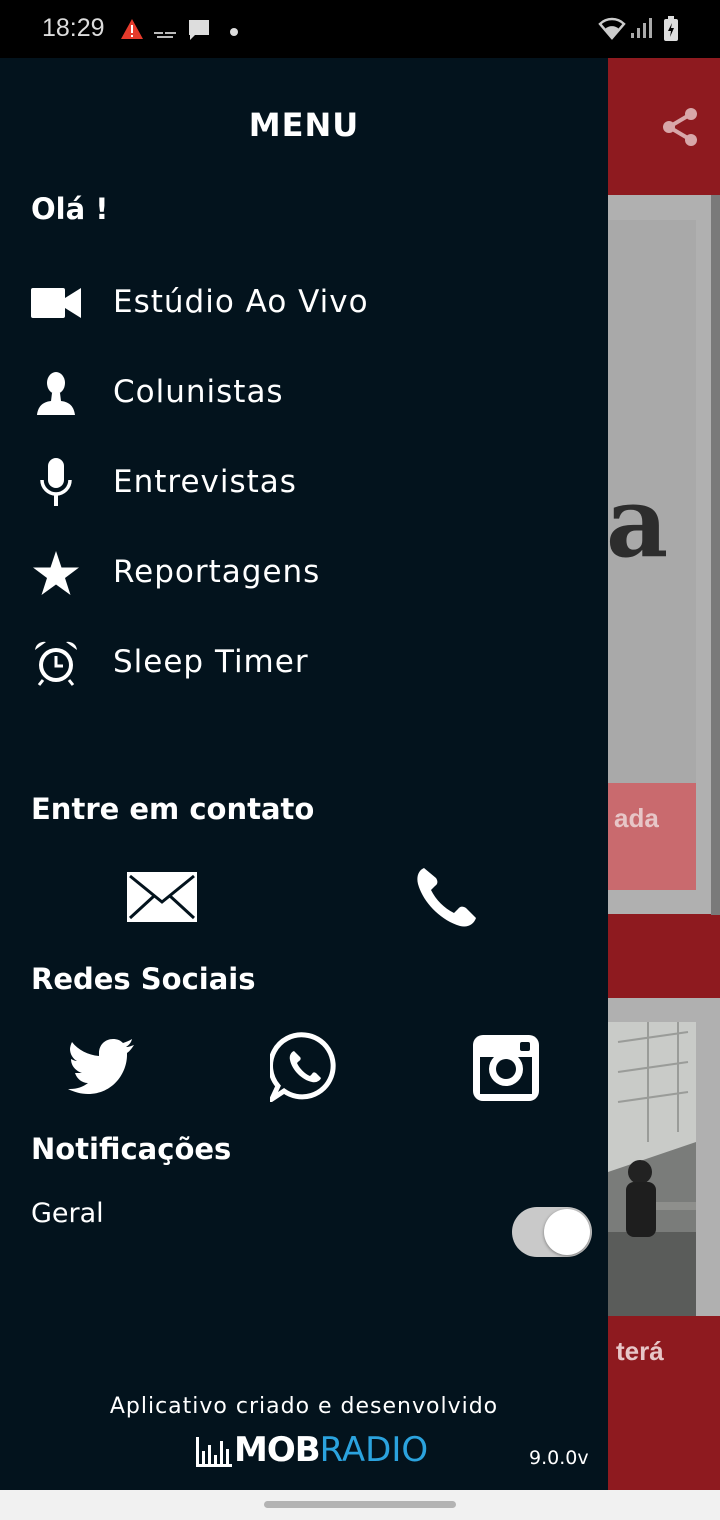 This screenshot has width=720, height=1520. Describe the element at coordinates (199, 32) in the screenshot. I see `chat-icon` at that location.